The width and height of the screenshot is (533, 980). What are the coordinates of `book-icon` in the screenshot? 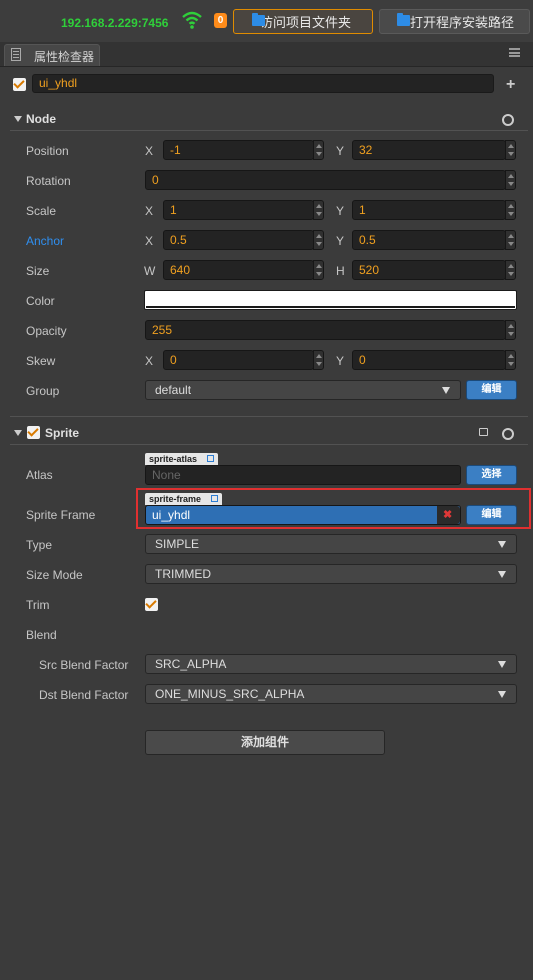 It's located at (483, 432).